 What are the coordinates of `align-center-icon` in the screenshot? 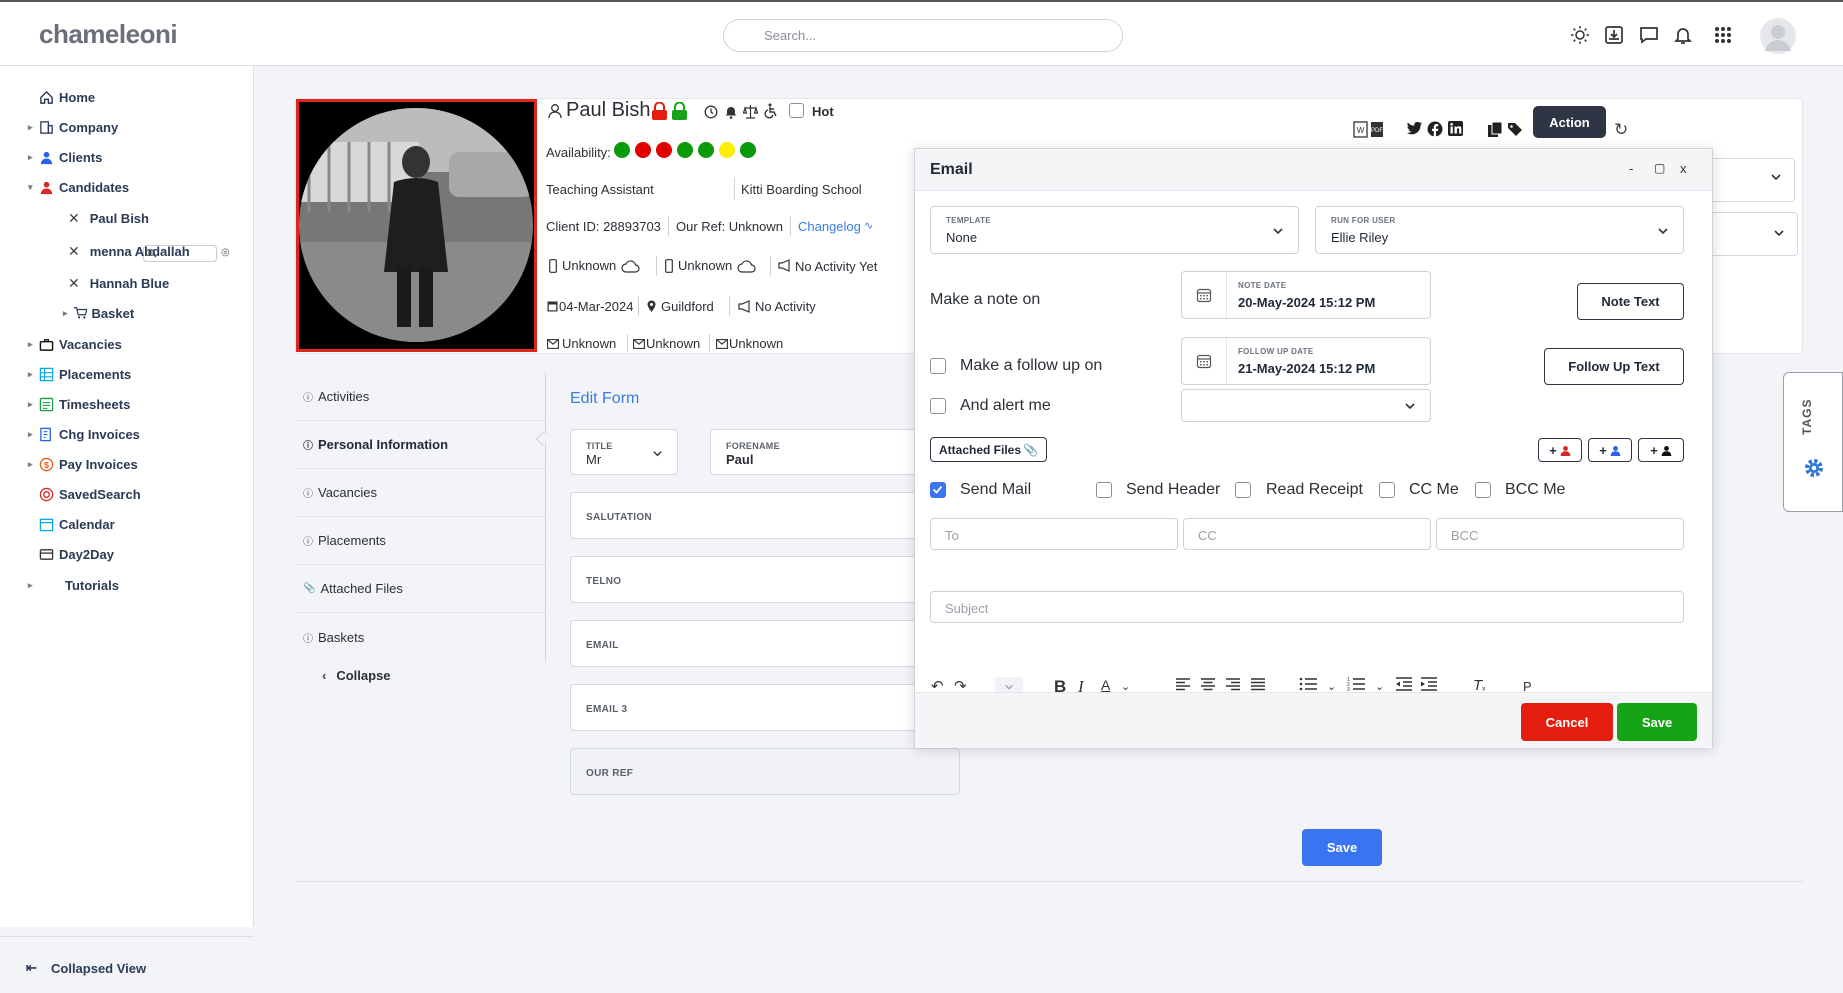 It's located at (1208, 684).